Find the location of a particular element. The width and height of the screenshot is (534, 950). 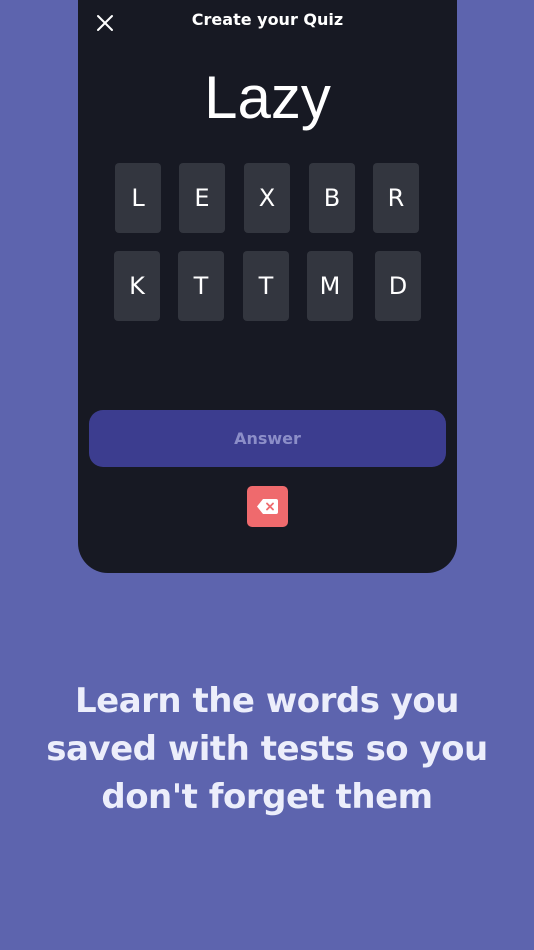

backspace-icon is located at coordinates (267, 506).